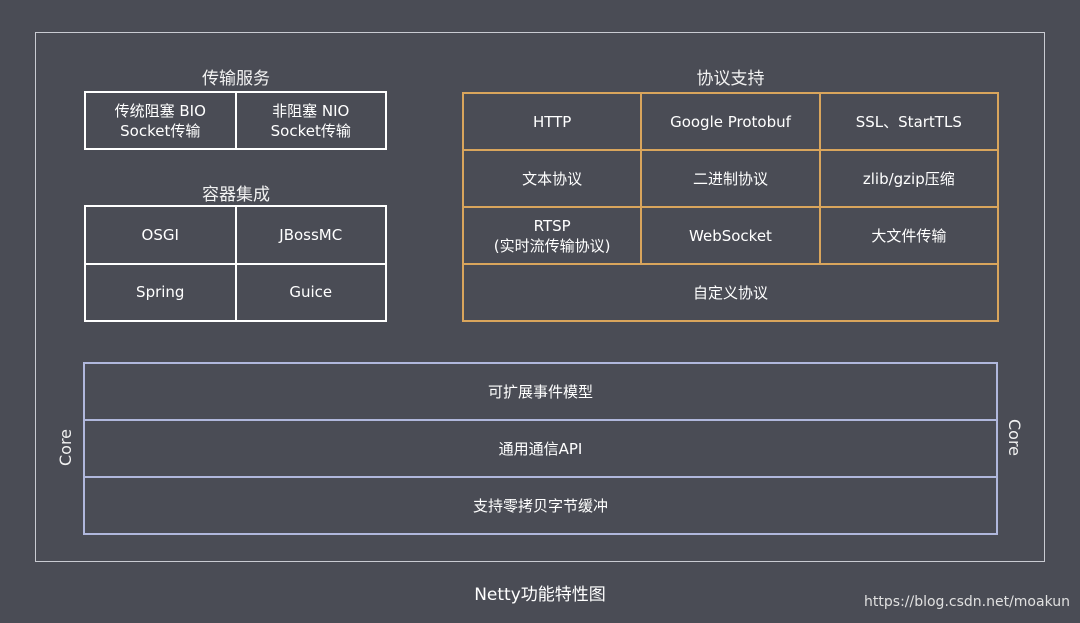 The image size is (1080, 623). Describe the element at coordinates (908, 235) in the screenshot. I see `protocol-largefile-cell: 大文件传输` at that location.